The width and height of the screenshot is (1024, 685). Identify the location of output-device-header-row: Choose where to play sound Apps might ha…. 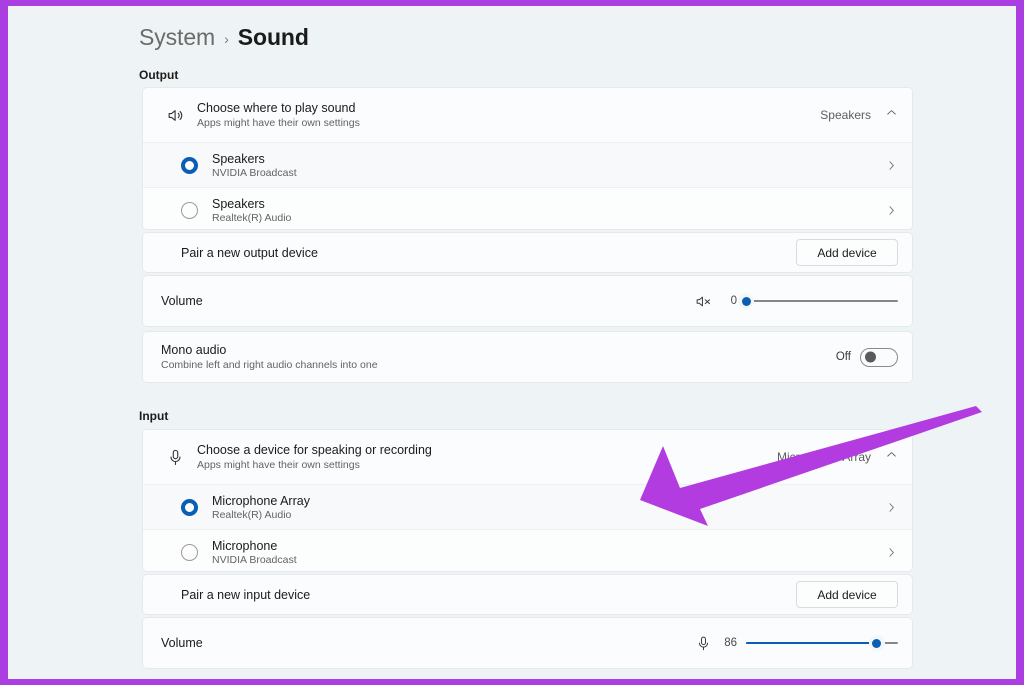
(527, 115).